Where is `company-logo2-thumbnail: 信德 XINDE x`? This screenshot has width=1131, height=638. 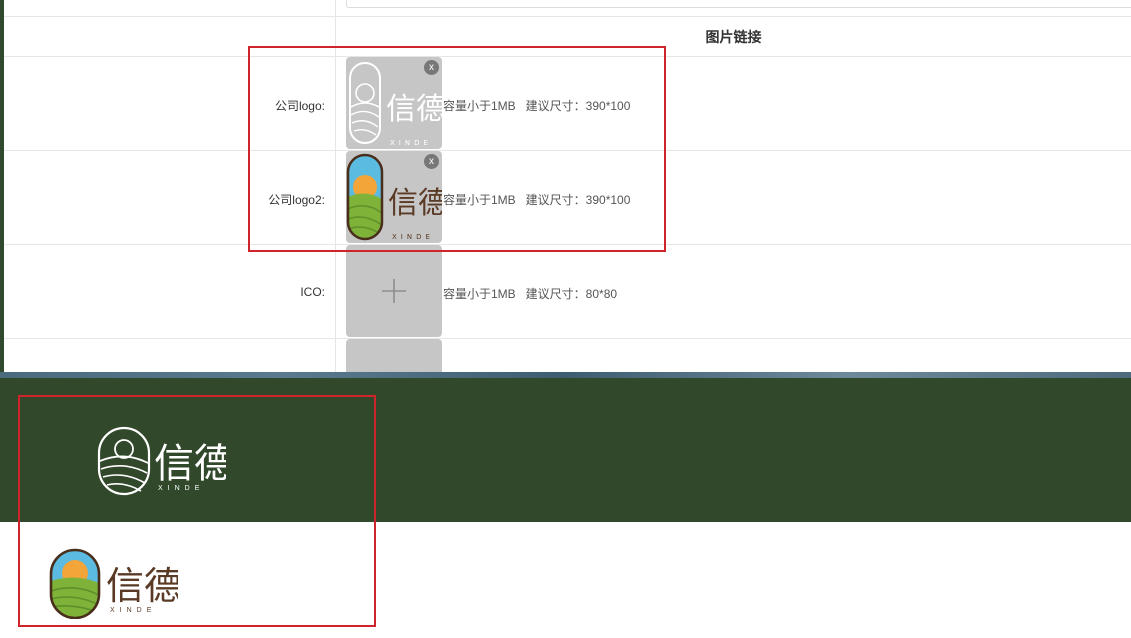 company-logo2-thumbnail: 信德 XINDE x is located at coordinates (394, 197).